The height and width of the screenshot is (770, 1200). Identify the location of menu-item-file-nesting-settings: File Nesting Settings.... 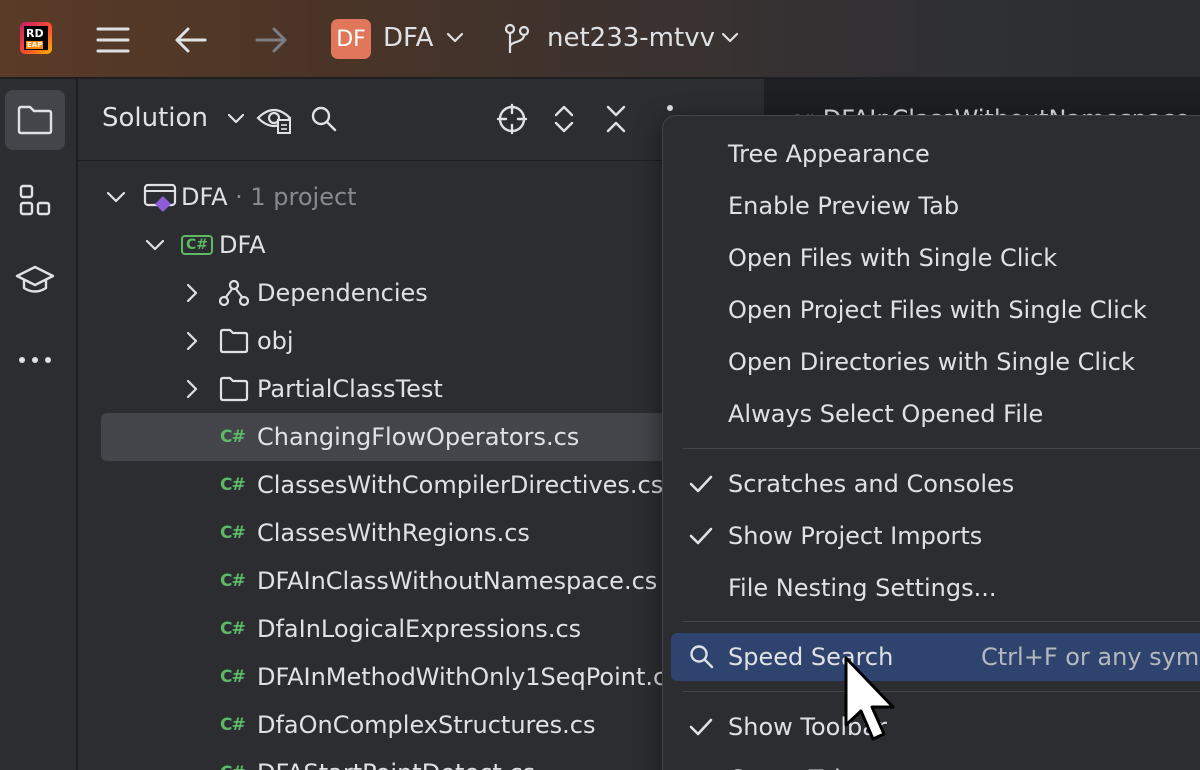
(931, 588).